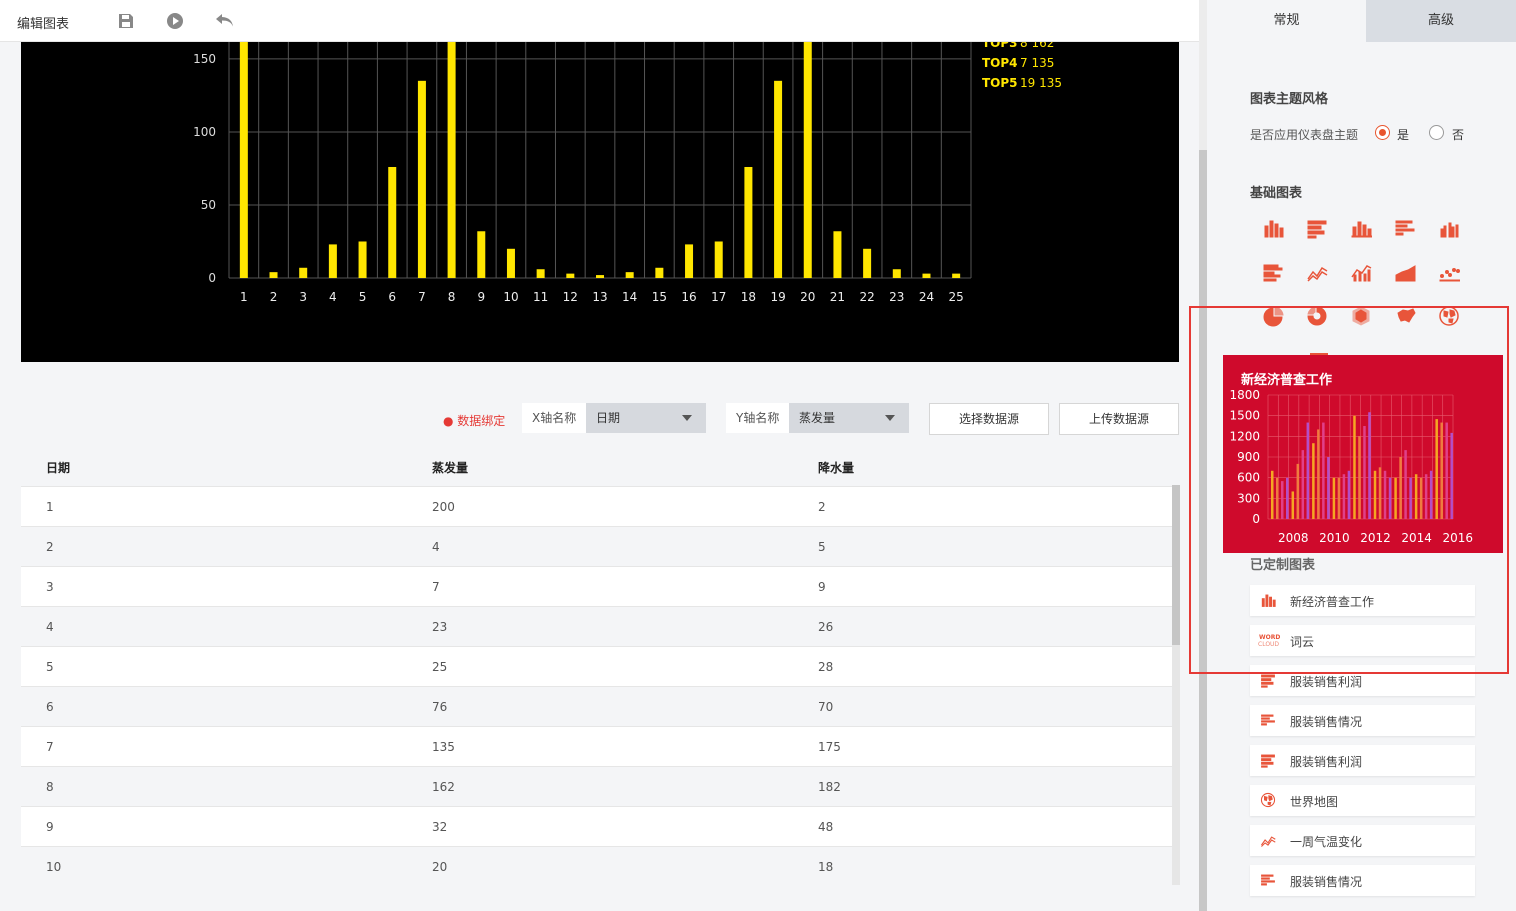 Image resolution: width=1516 pixels, height=911 pixels. What do you see at coordinates (50, 827) in the screenshot?
I see `table-cell: 9` at bounding box center [50, 827].